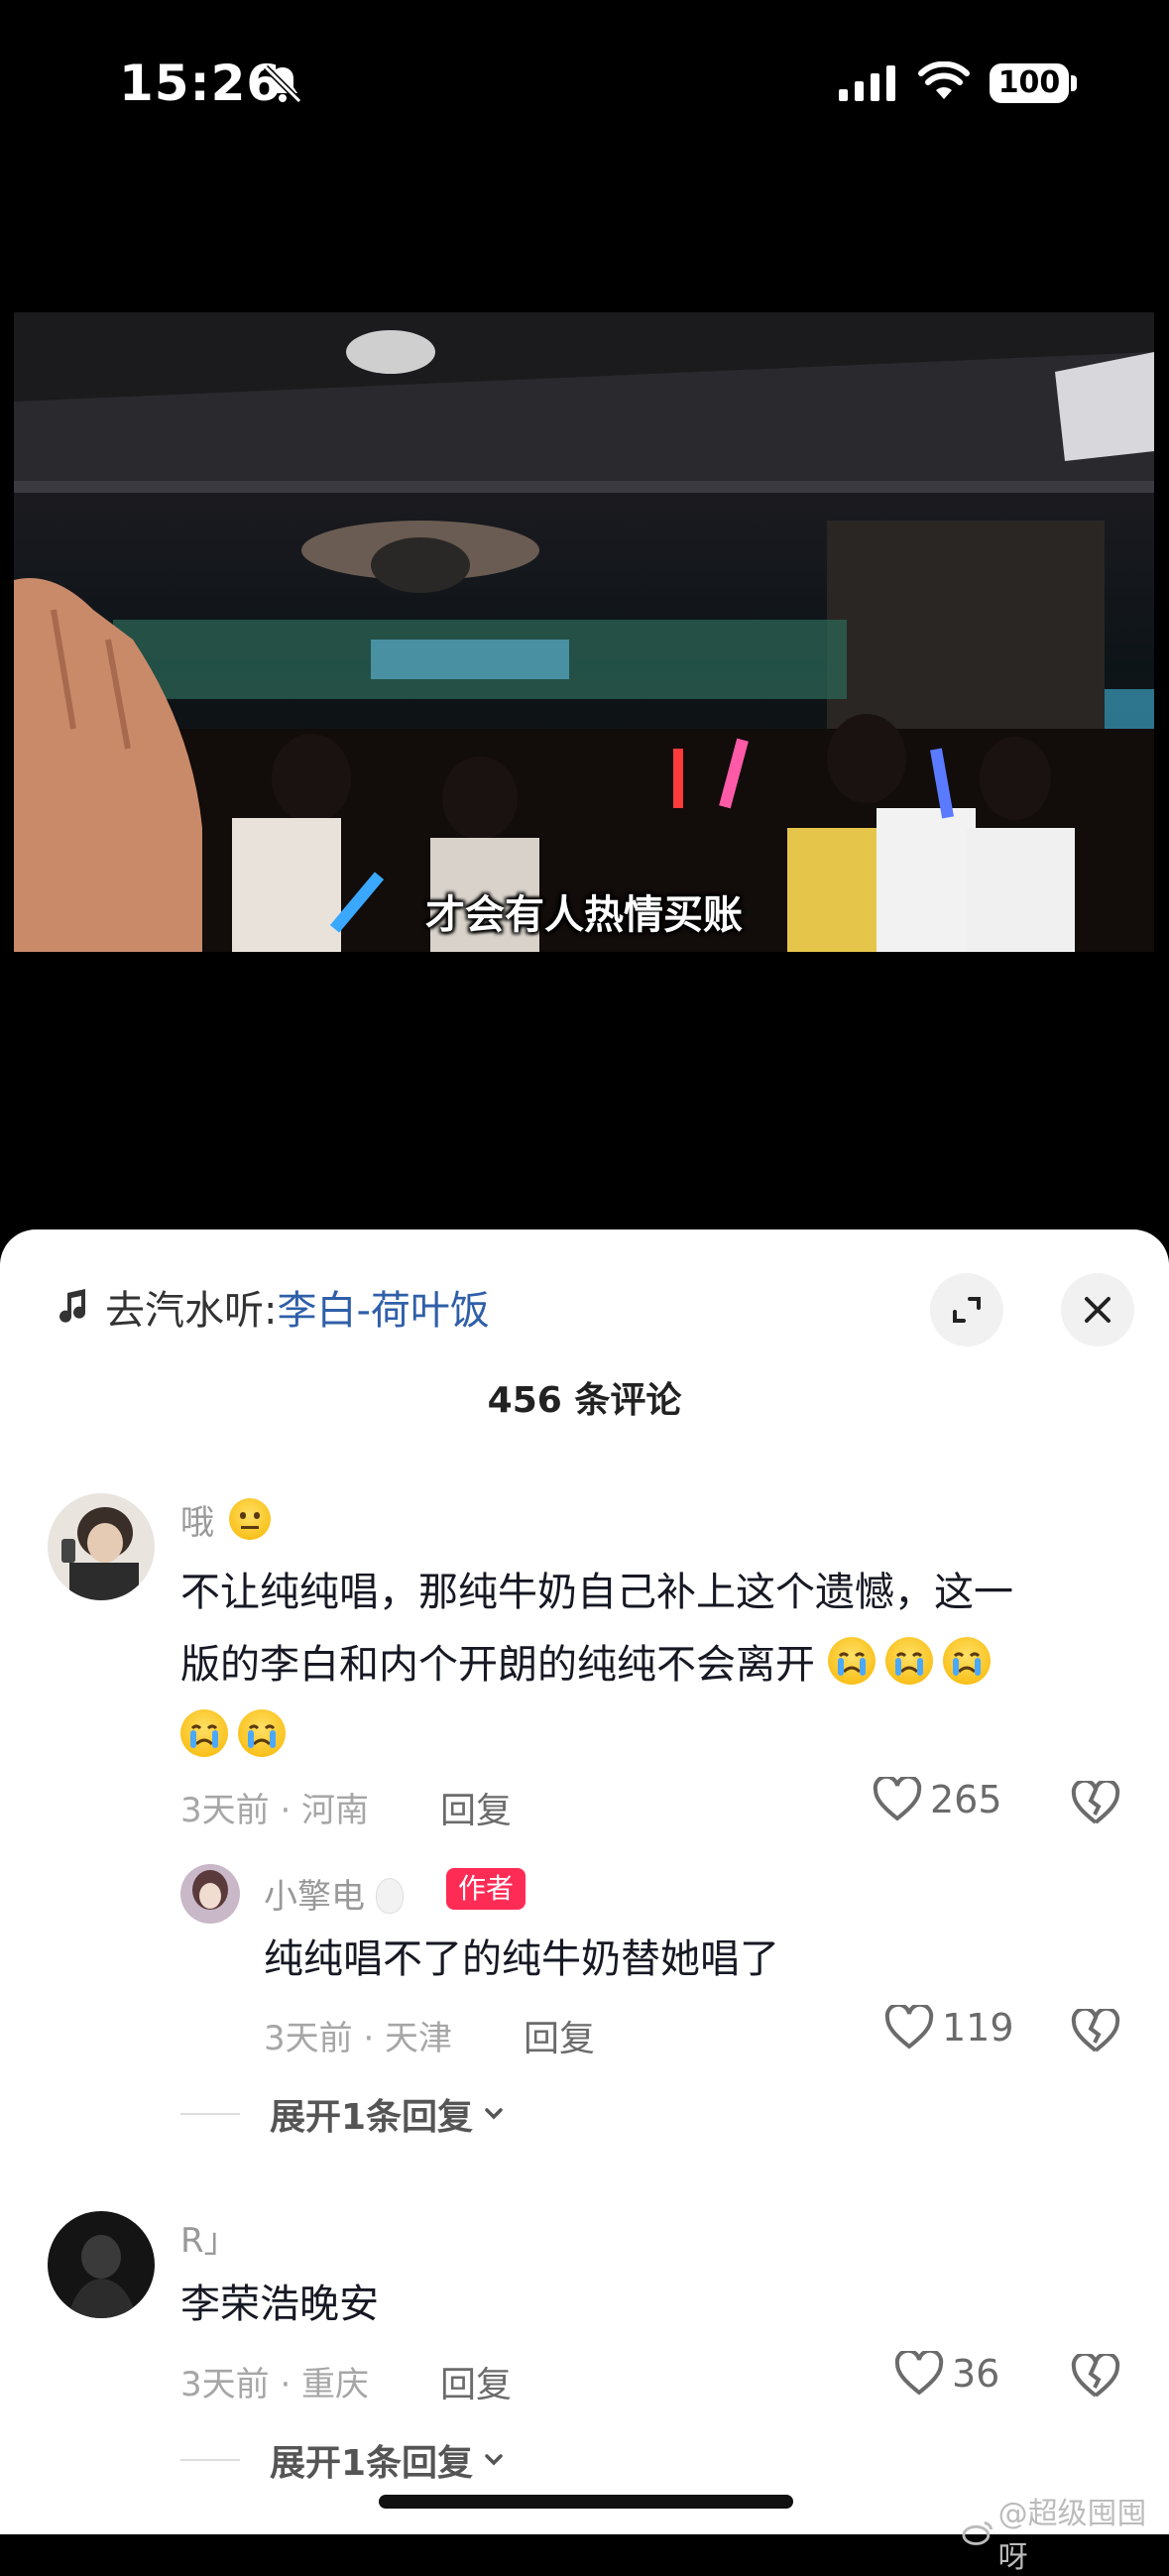 The image size is (1169, 2576). What do you see at coordinates (358, 2038) in the screenshot?
I see `reply-meta: 3天前 · 天津` at bounding box center [358, 2038].